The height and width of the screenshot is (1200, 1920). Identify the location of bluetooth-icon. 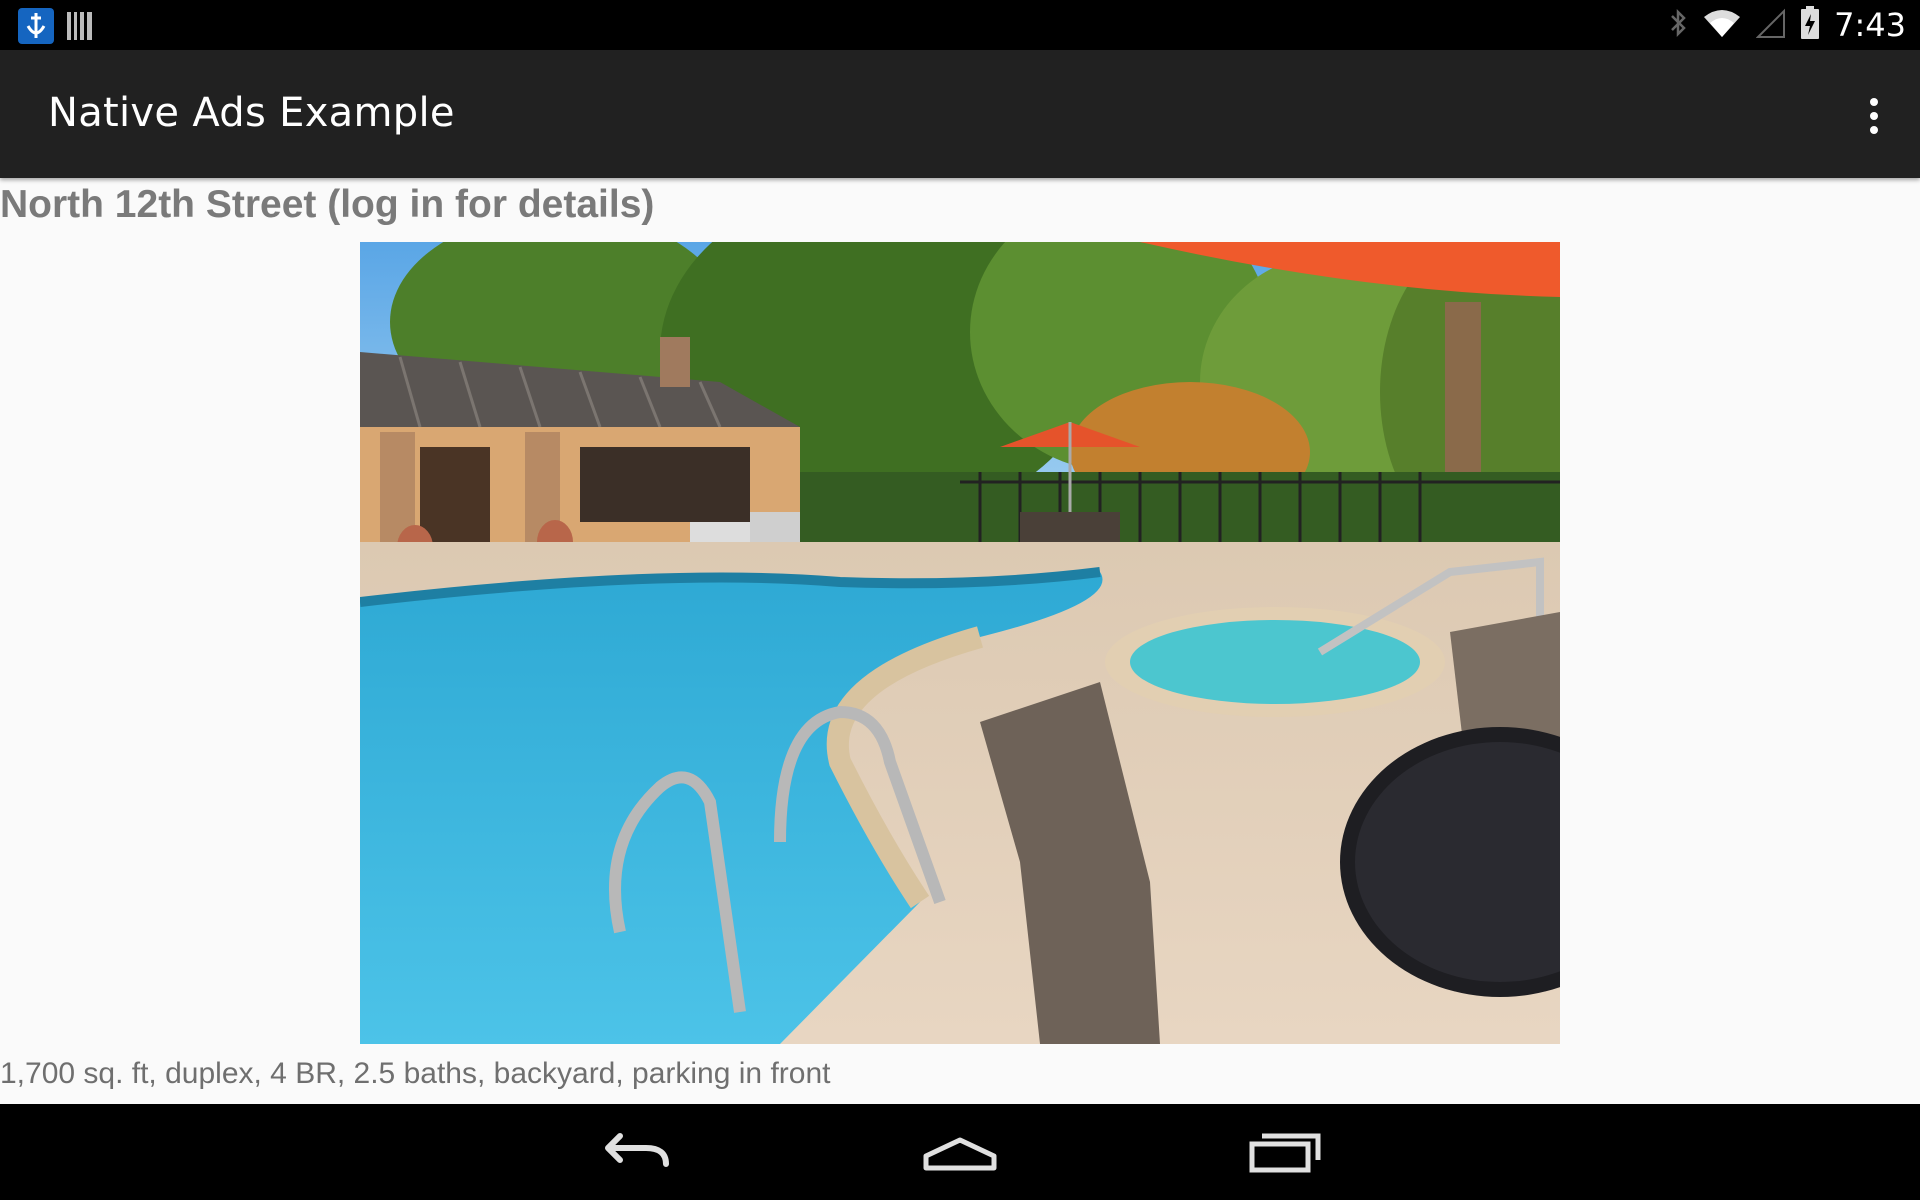
(1678, 25).